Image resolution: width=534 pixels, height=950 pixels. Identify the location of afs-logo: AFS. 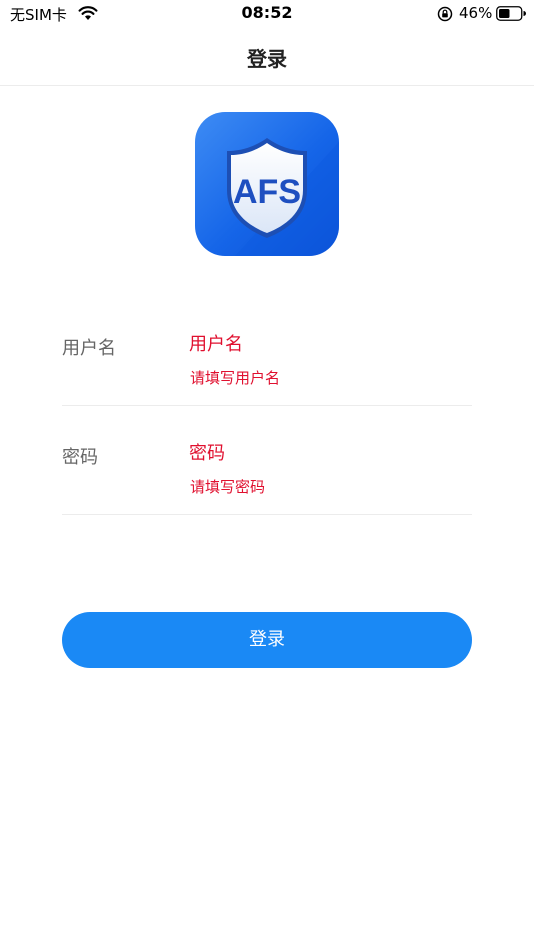
(267, 184).